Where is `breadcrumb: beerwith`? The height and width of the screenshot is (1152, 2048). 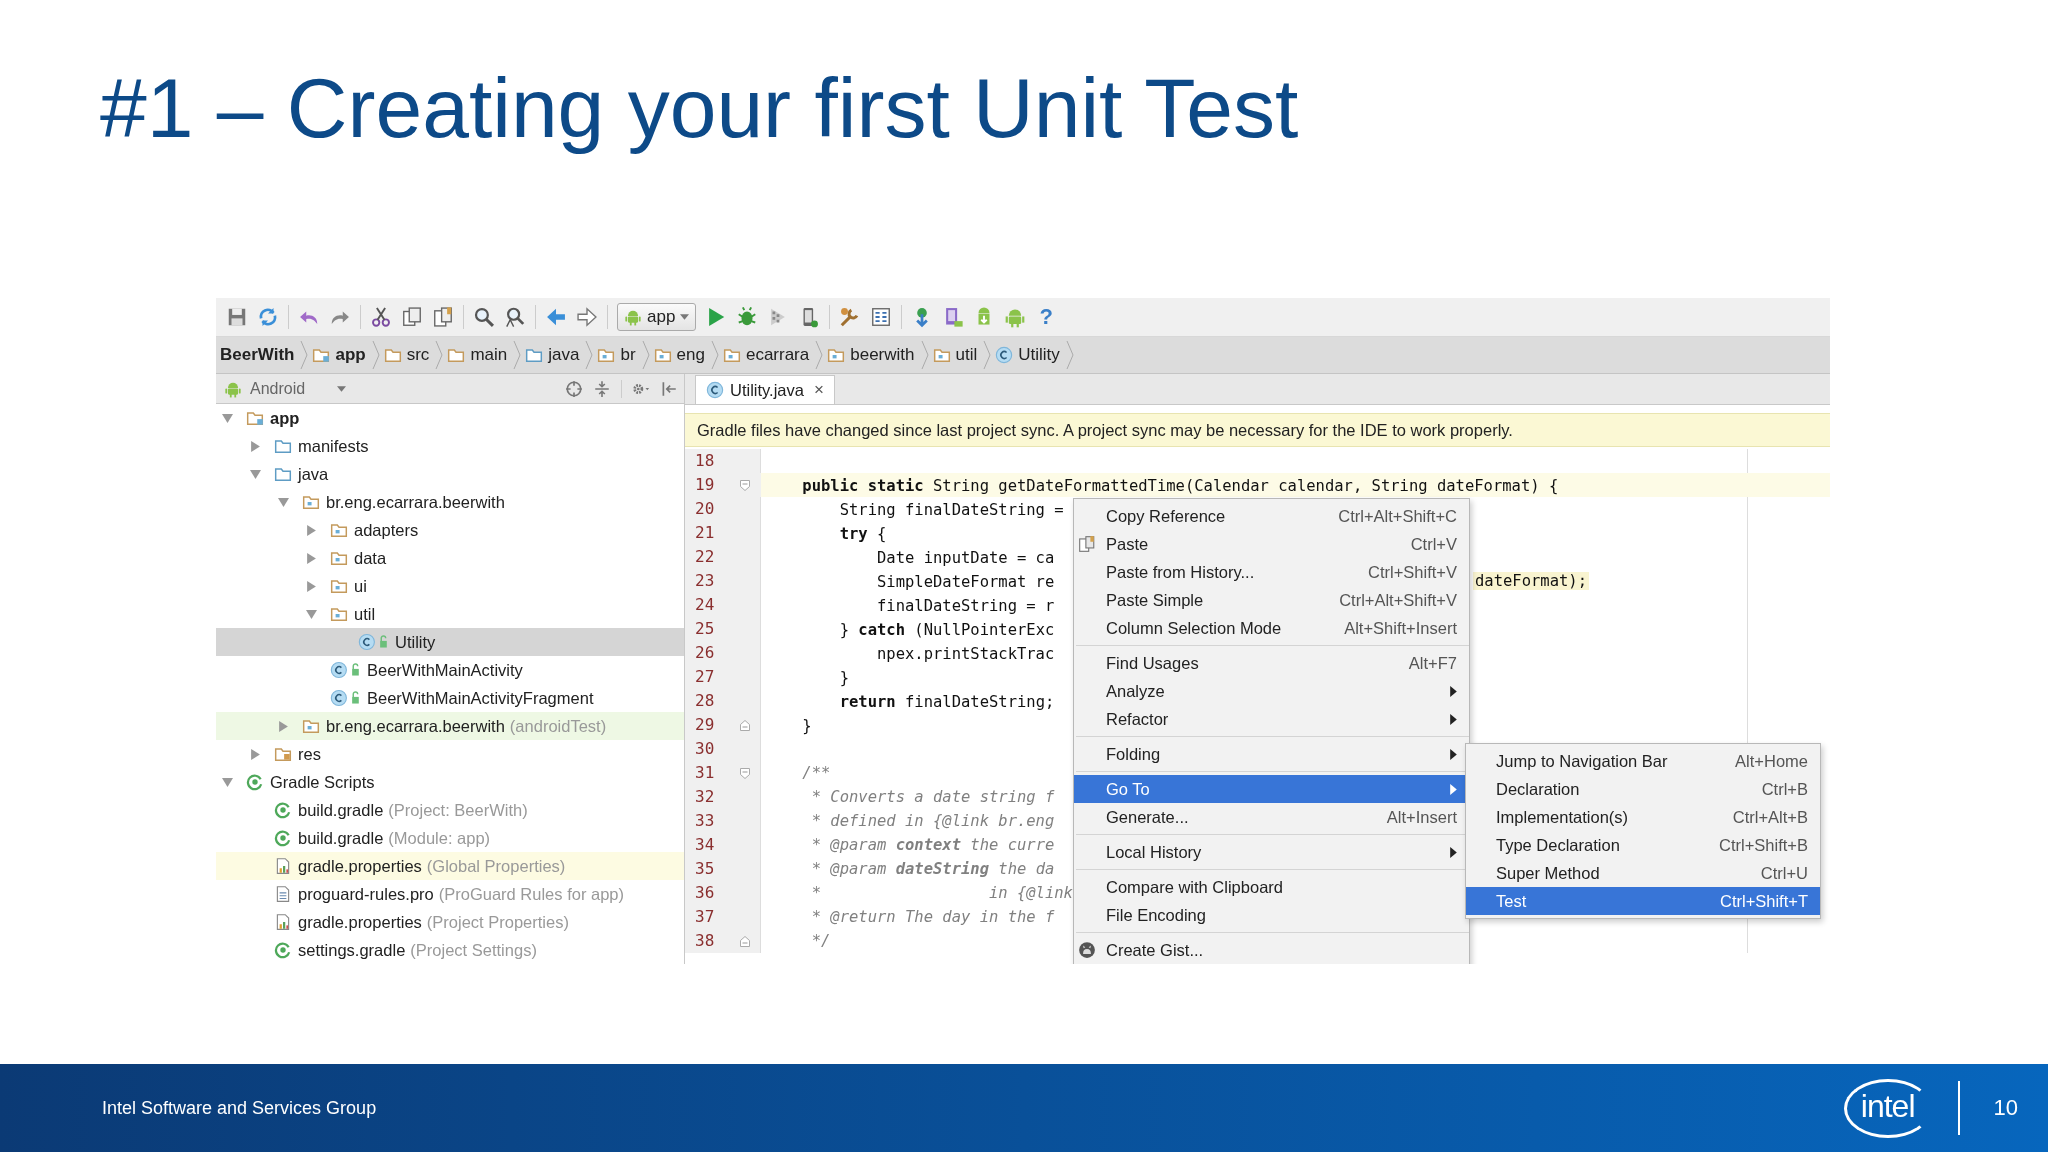 breadcrumb: beerwith is located at coordinates (872, 355).